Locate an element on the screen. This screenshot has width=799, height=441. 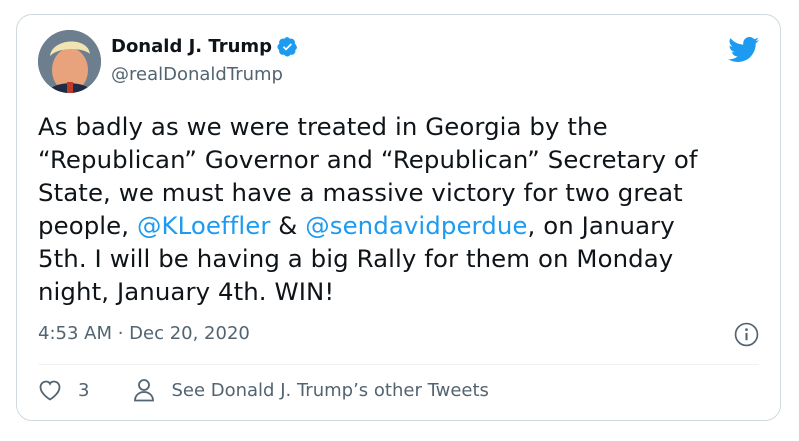
heart-icon is located at coordinates (50, 390).